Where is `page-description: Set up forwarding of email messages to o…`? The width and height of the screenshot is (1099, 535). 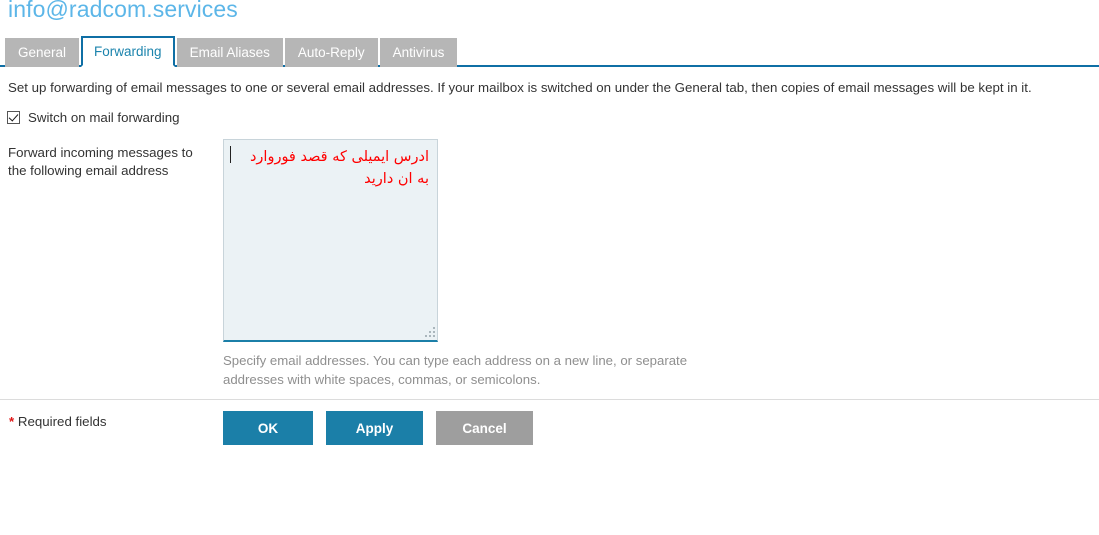
page-description: Set up forwarding of email messages to o… is located at coordinates (520, 87).